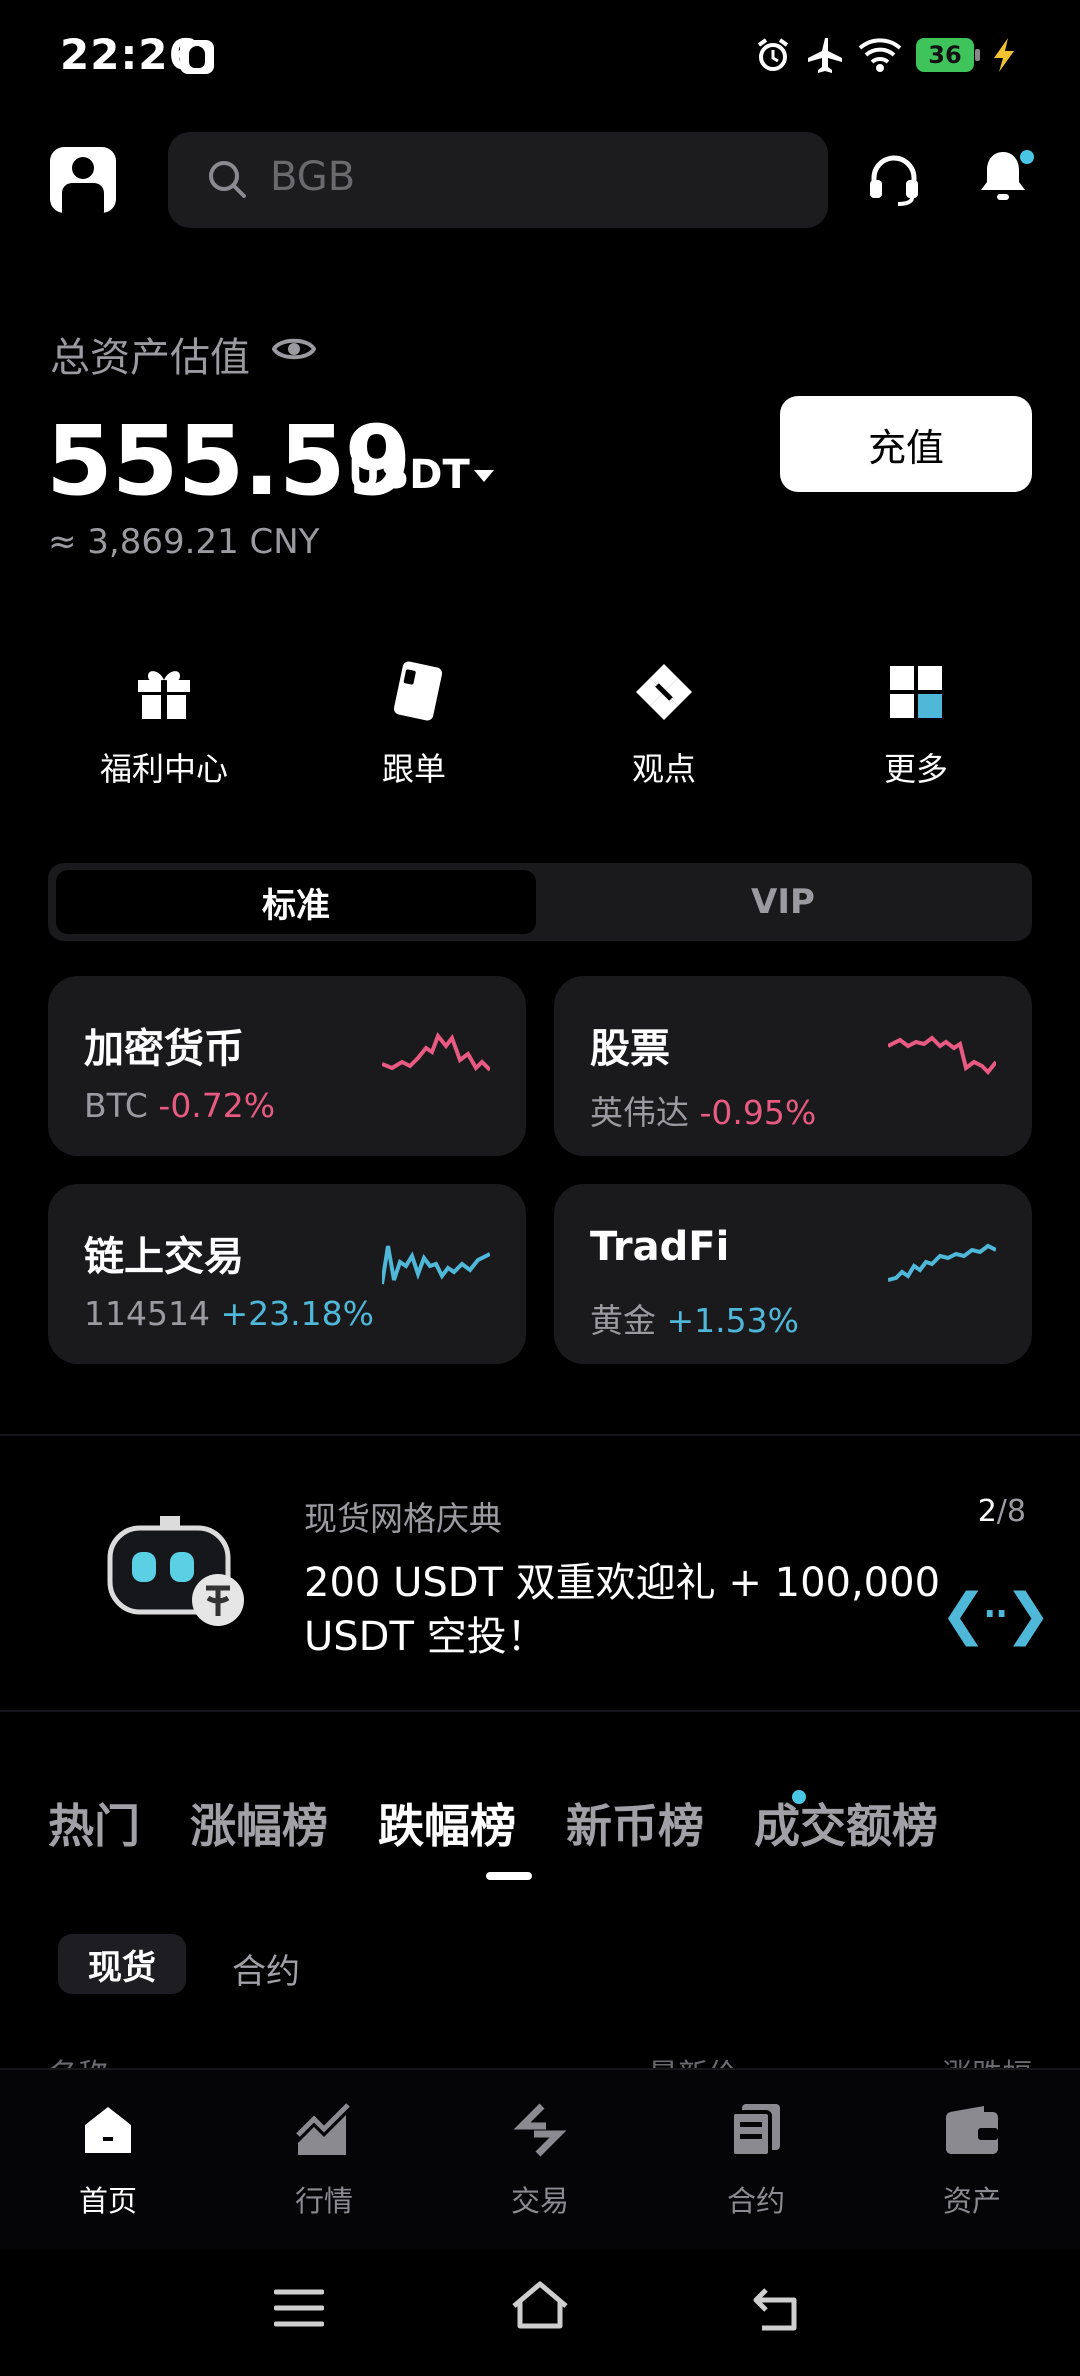  I want to click on card-title: 股票, so click(630, 1049).